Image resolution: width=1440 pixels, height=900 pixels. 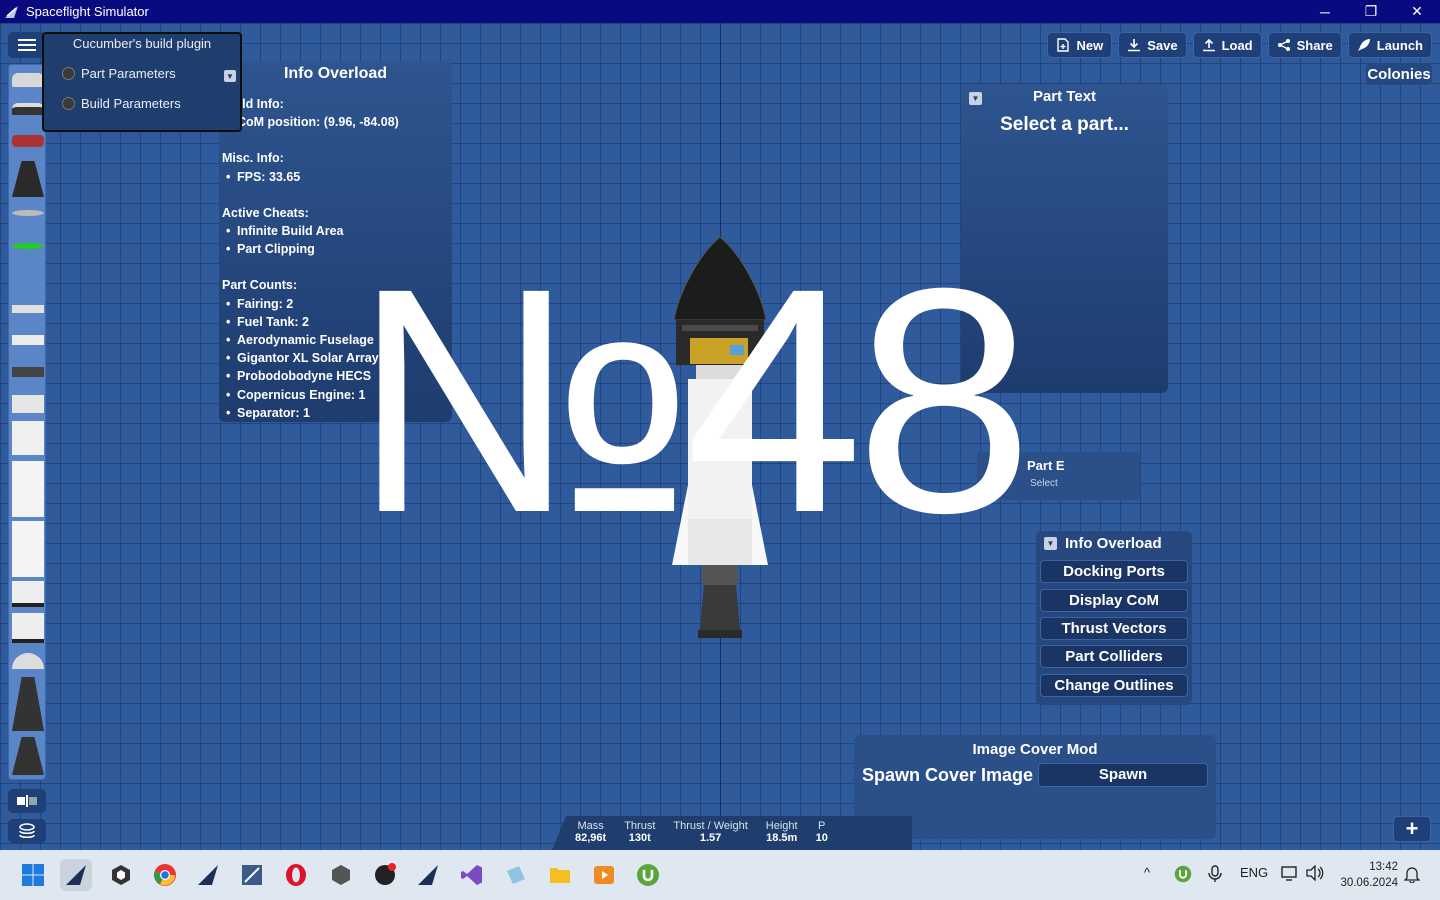 What do you see at coordinates (165, 875) in the screenshot?
I see `taskbar-chrome-icon` at bounding box center [165, 875].